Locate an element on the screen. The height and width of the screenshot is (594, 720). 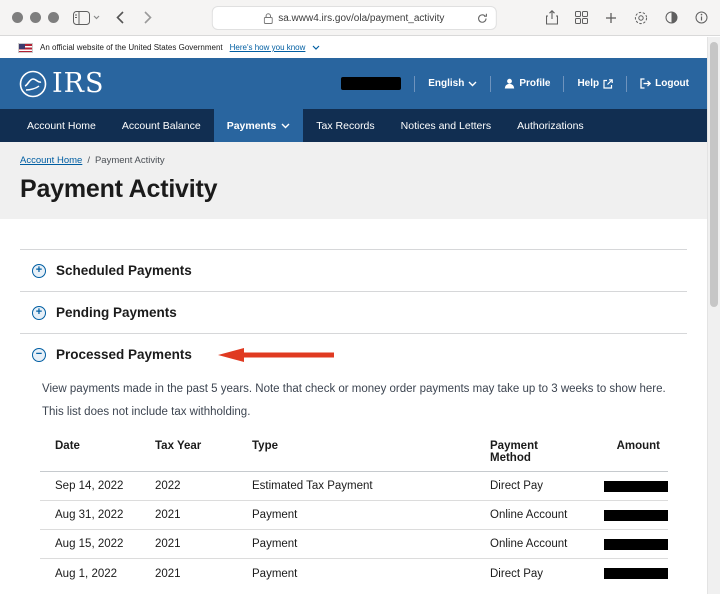
language-menu: English is located at coordinates (452, 83).